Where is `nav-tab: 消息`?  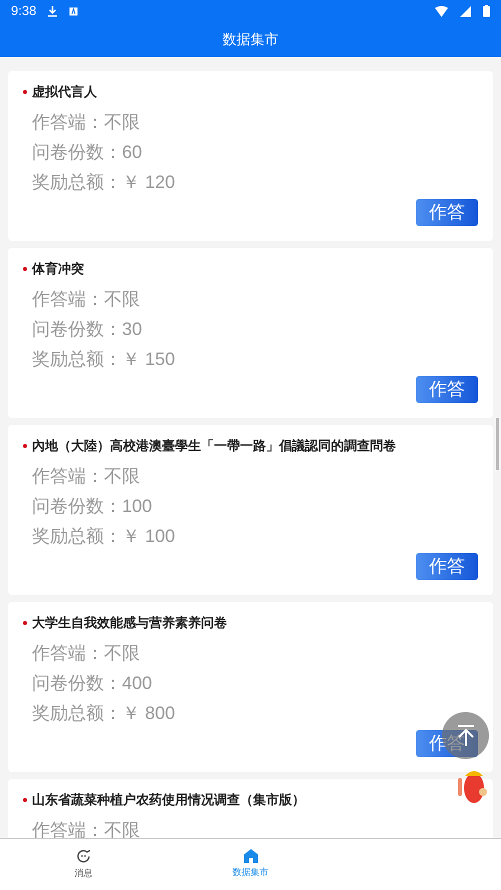 nav-tab: 消息 is located at coordinates (83, 864).